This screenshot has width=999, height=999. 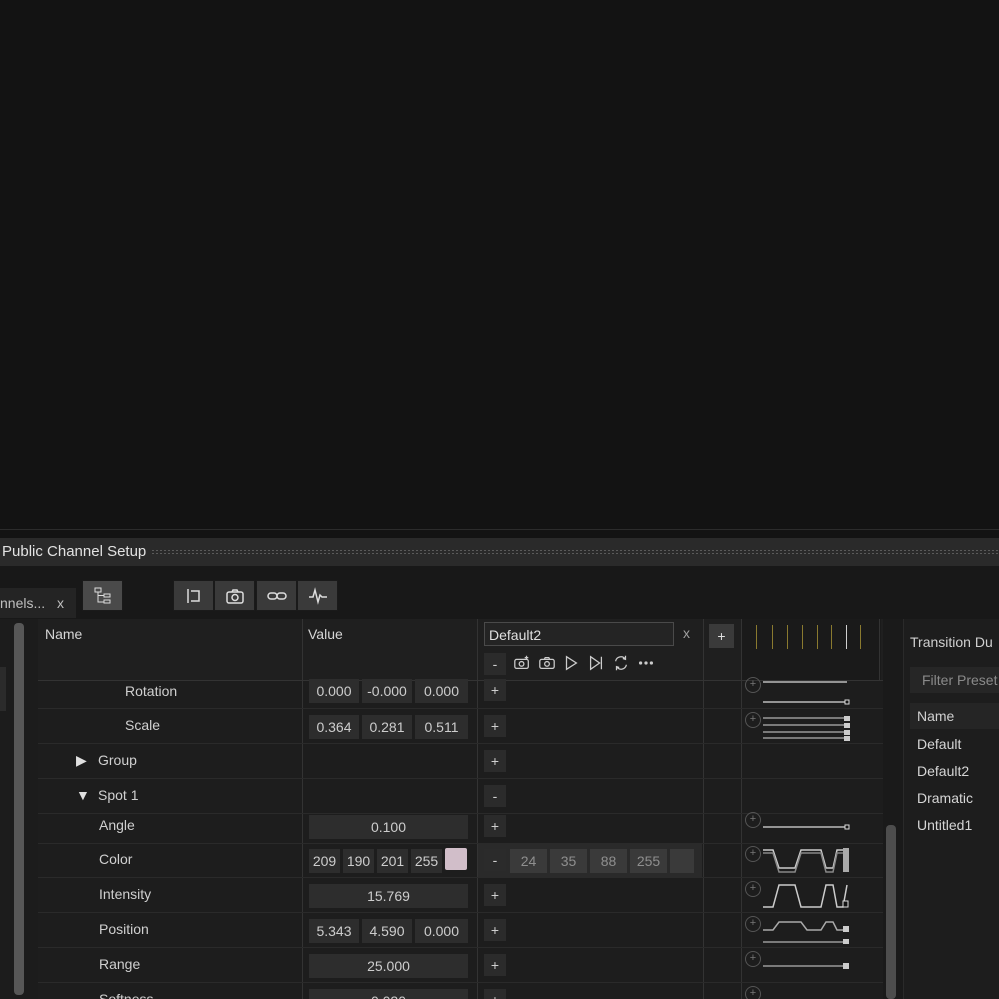 I want to click on loop-button, so click(x=621, y=663).